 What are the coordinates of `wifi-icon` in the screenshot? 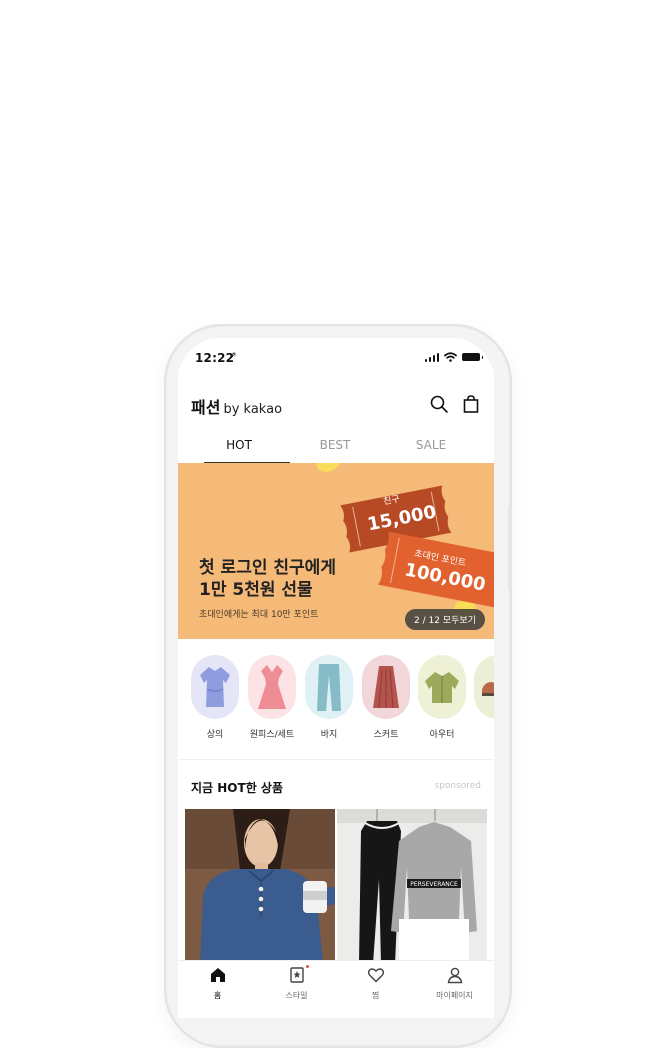 It's located at (450, 357).